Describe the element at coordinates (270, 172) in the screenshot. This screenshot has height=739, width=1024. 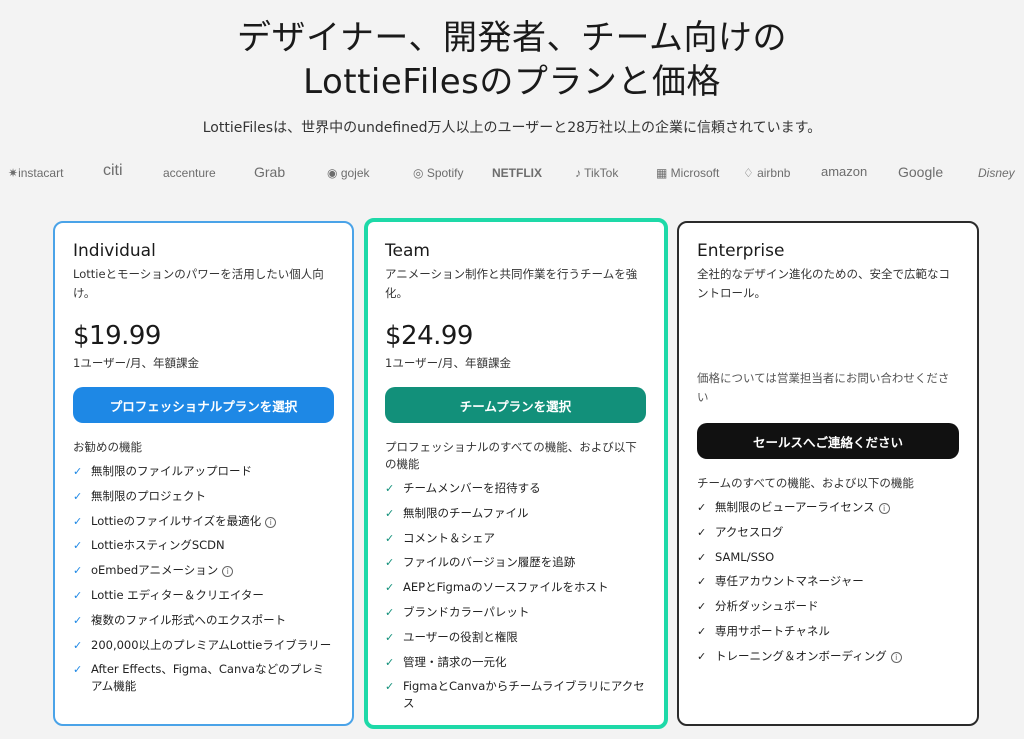
I see `logo-grab: Grab` at that location.